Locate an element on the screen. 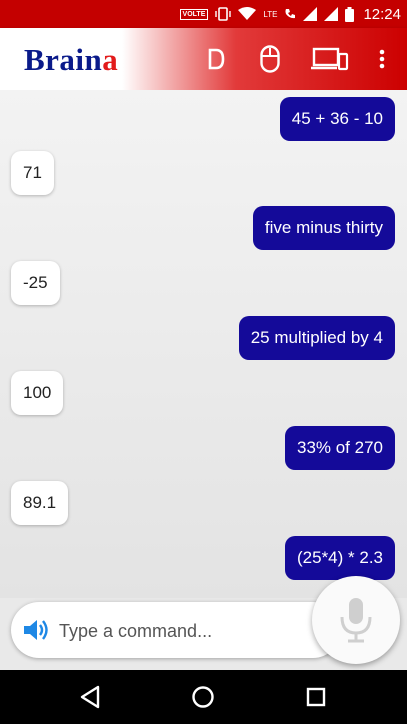  mic-button is located at coordinates (356, 620).